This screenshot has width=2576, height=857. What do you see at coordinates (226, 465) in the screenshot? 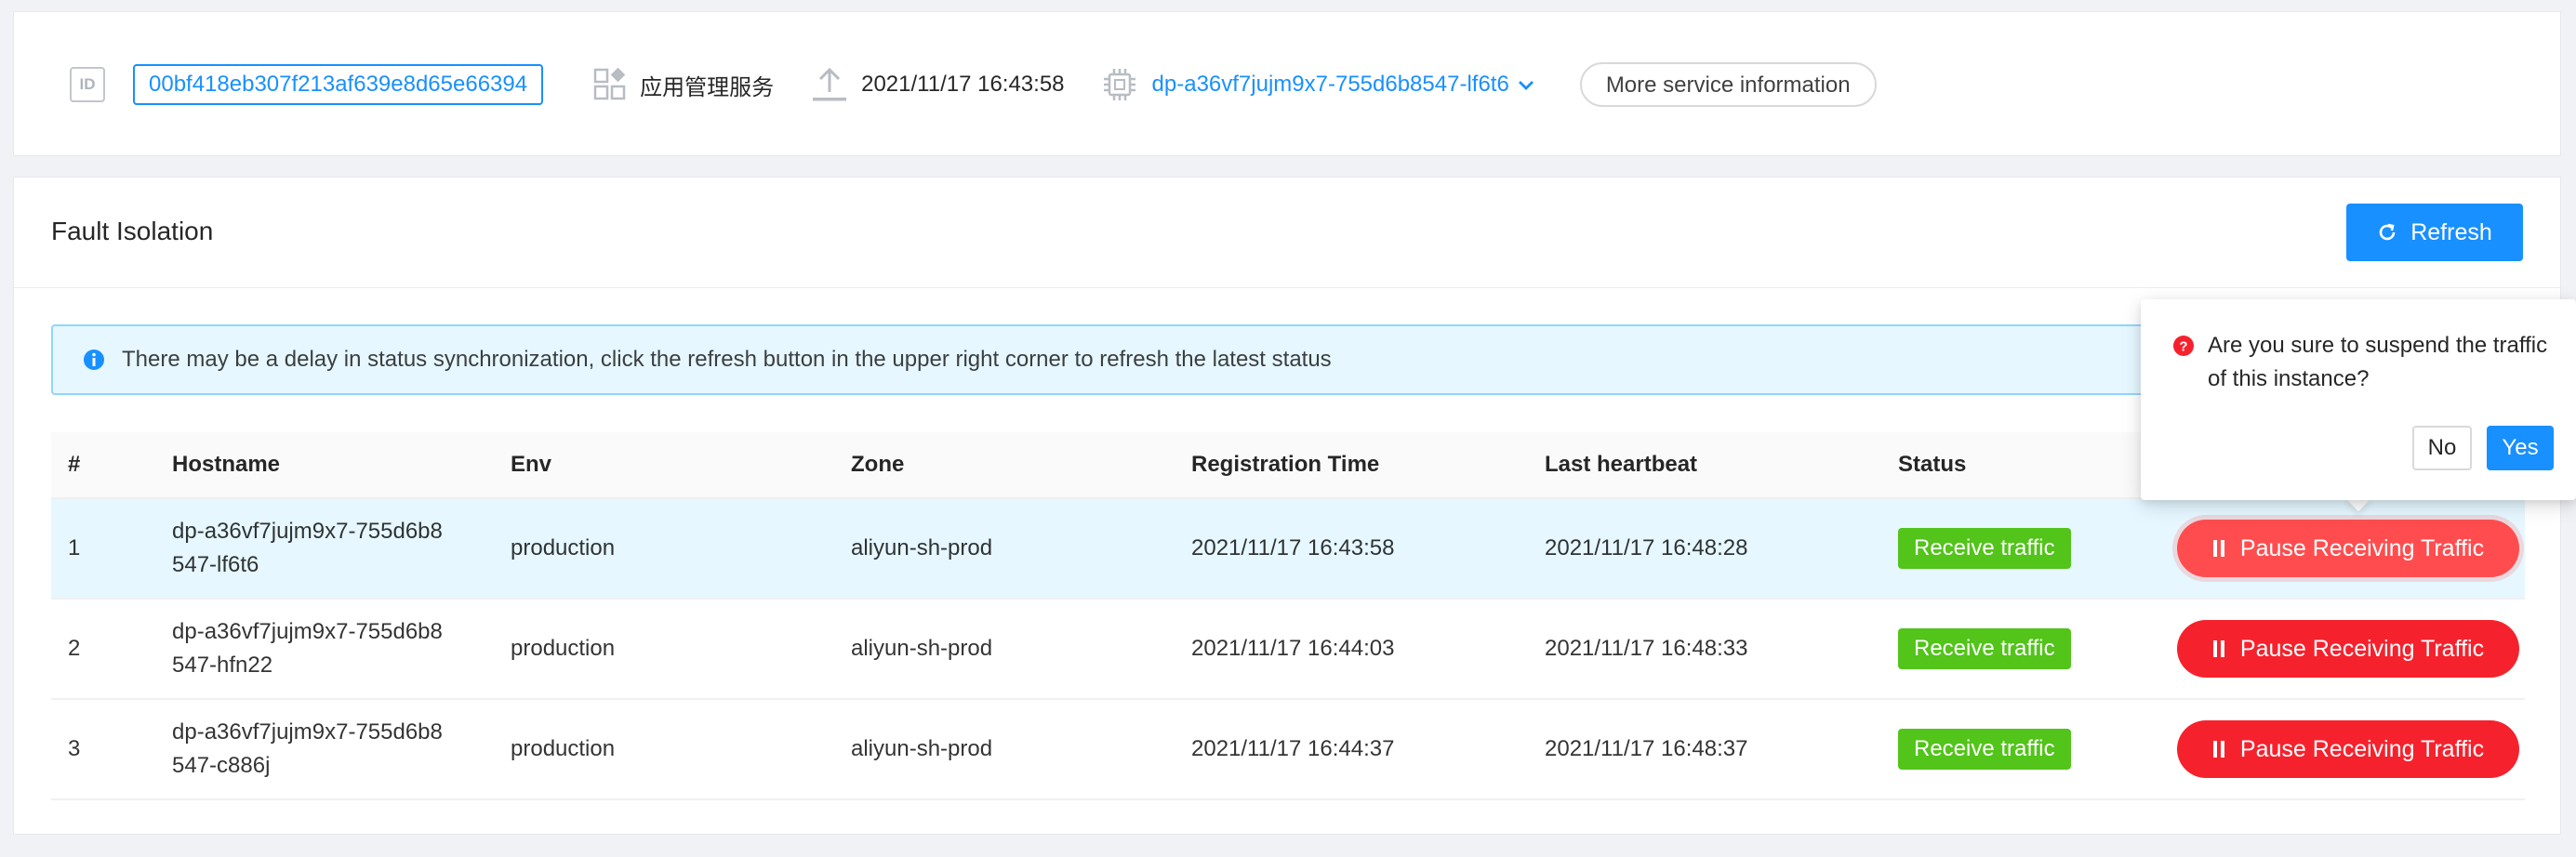
I see `col-hostname: Hostname` at bounding box center [226, 465].